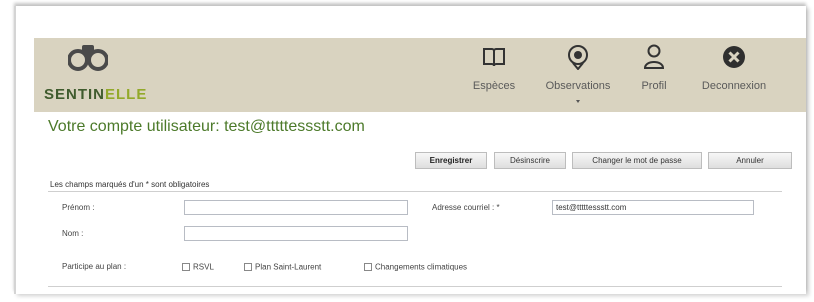 Image resolution: width=814 pixels, height=302 pixels. I want to click on plan-saint-laurent-label: Plan Saint-Laurent, so click(288, 267).